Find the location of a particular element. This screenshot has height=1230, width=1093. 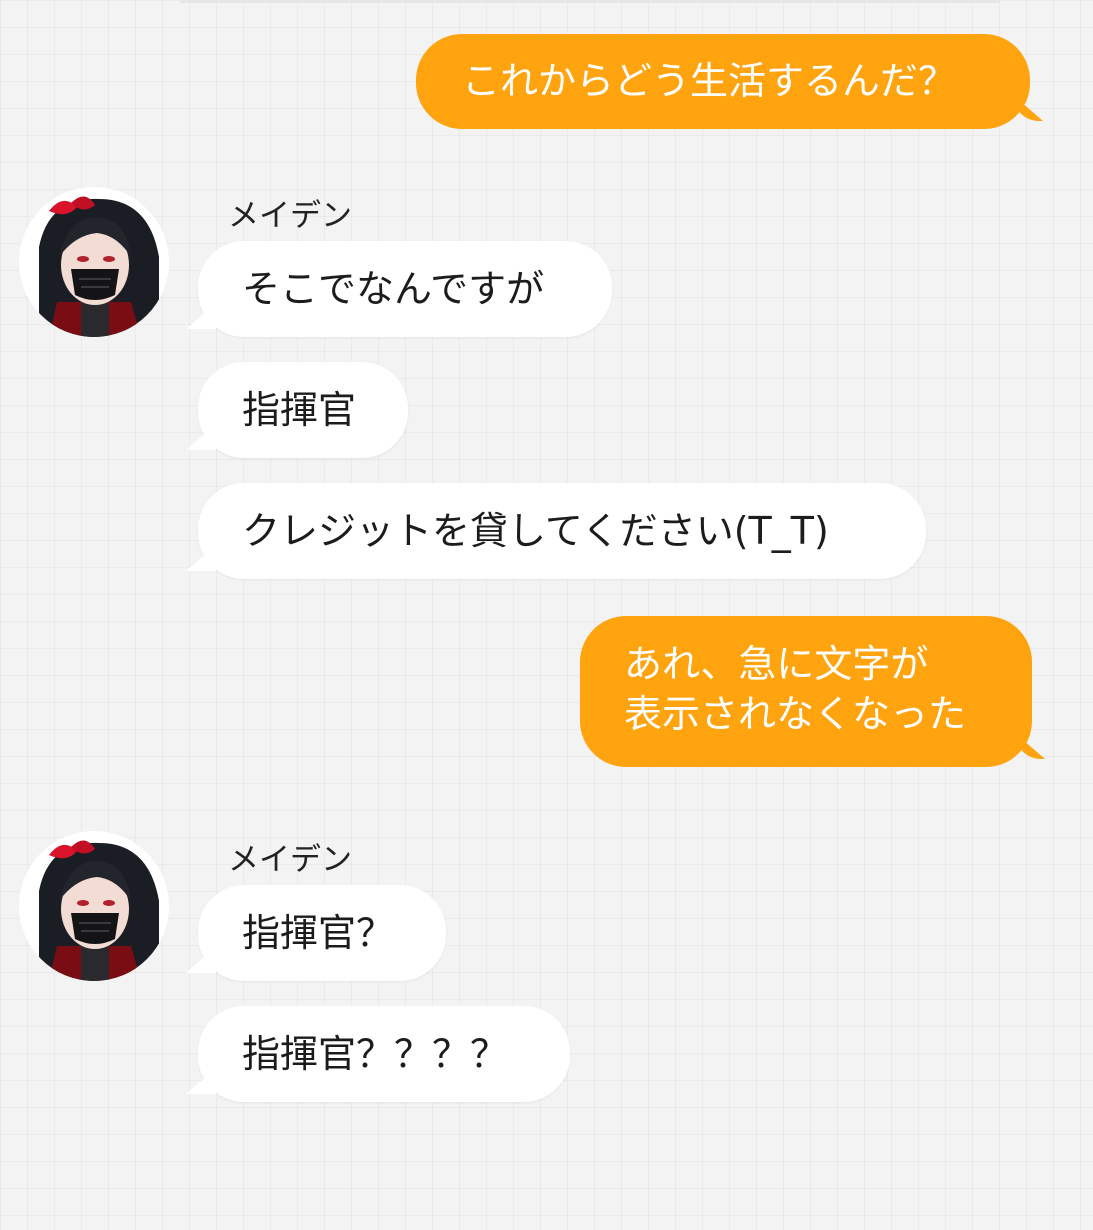

incoming-message-bubble: 指揮官？ is located at coordinates (322, 933).